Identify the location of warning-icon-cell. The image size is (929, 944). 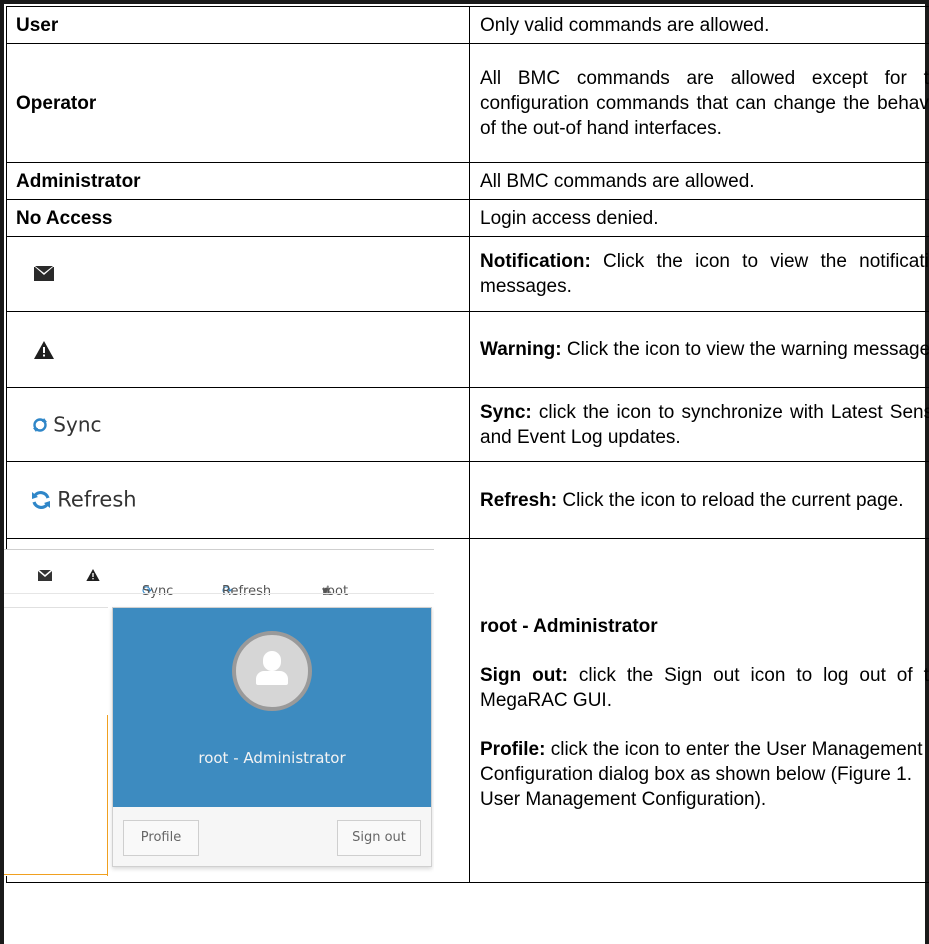
(238, 349).